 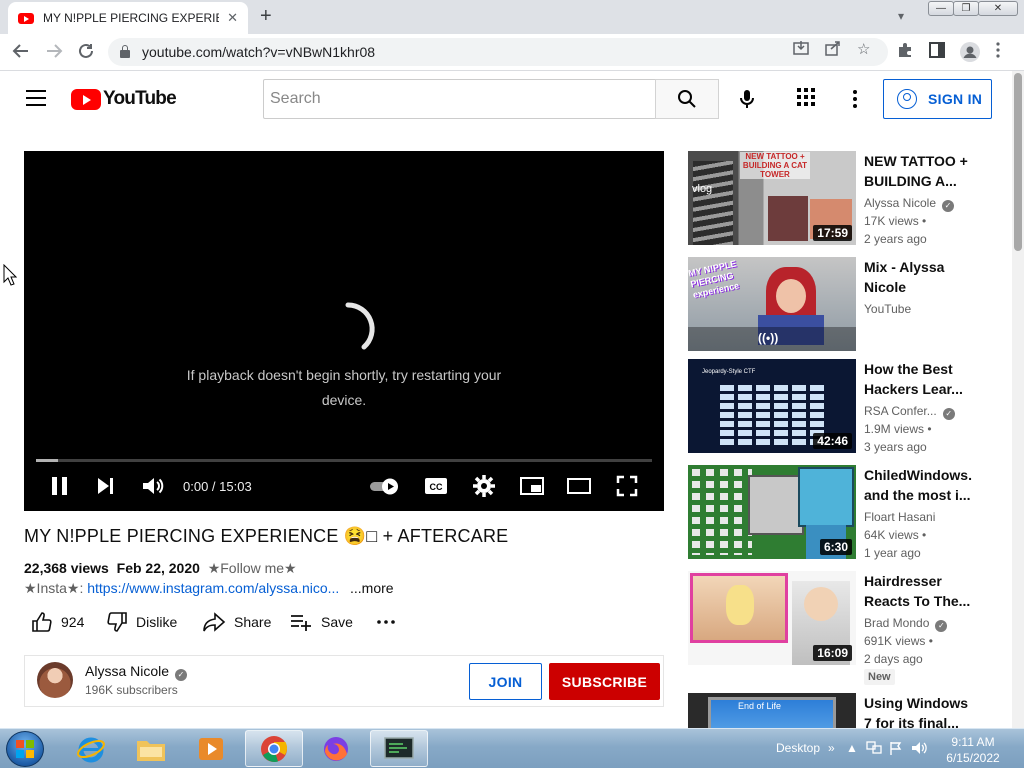 What do you see at coordinates (91, 748) in the screenshot?
I see `internet-explorer-icon` at bounding box center [91, 748].